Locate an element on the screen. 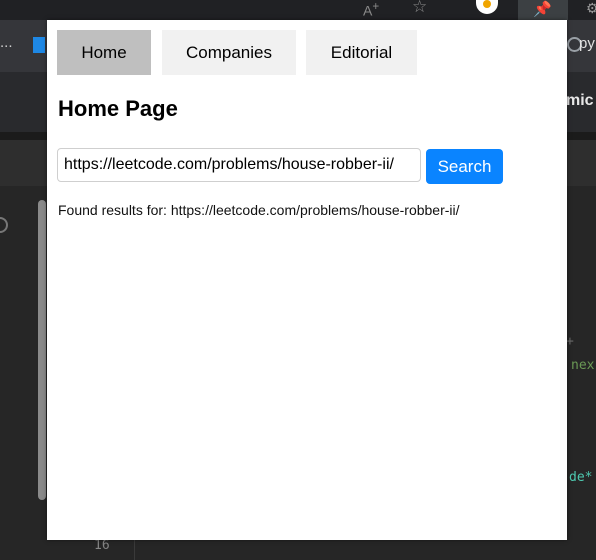  tab-home: Home is located at coordinates (104, 52).